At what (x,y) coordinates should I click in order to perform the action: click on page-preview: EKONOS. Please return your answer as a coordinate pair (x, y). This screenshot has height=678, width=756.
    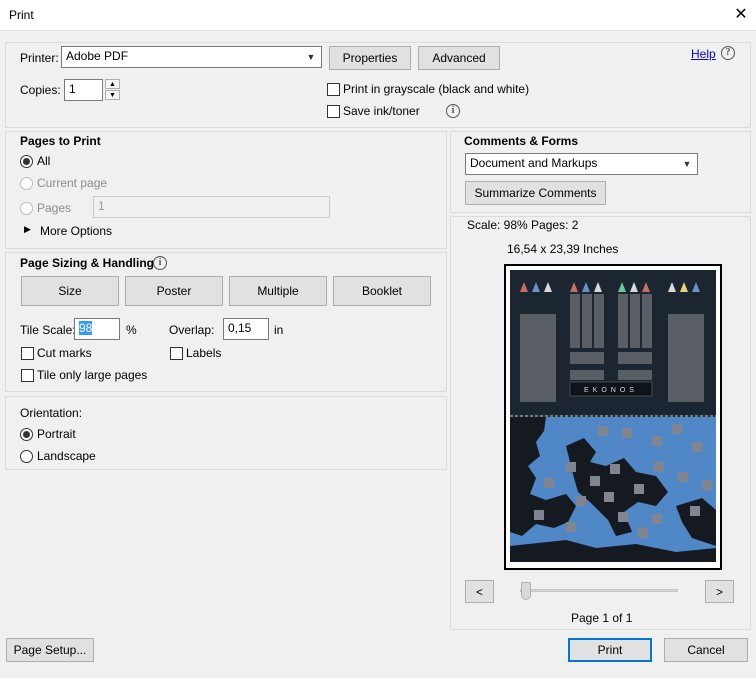
    Looking at the image, I should click on (613, 417).